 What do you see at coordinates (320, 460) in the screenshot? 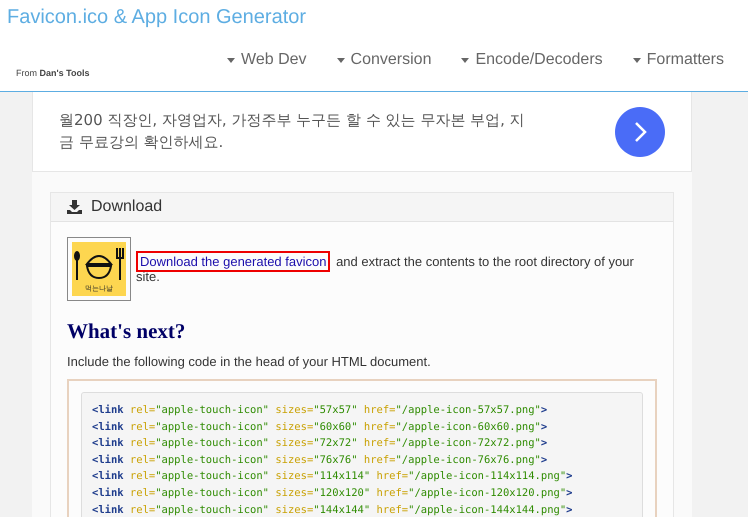
I see `code-line: <link rel="apple-touch-icon" sizes="76x76" href="/apple-icon-76x76.png">` at bounding box center [320, 460].